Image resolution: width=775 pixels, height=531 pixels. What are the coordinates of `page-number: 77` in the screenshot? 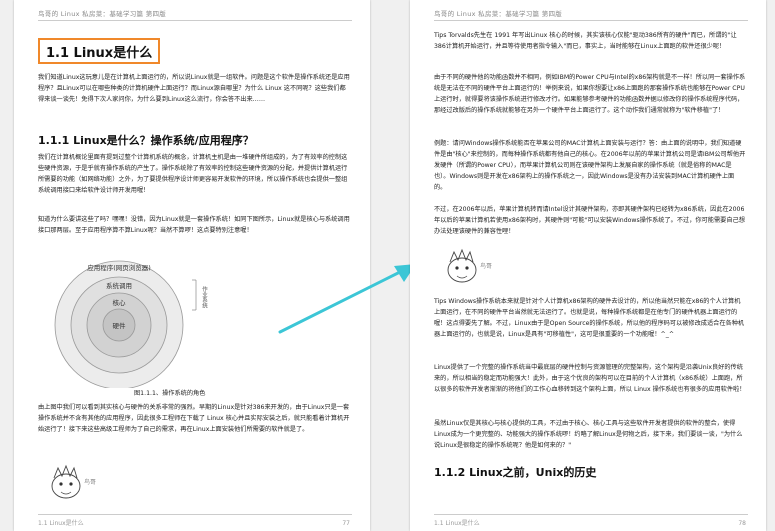 It's located at (346, 523).